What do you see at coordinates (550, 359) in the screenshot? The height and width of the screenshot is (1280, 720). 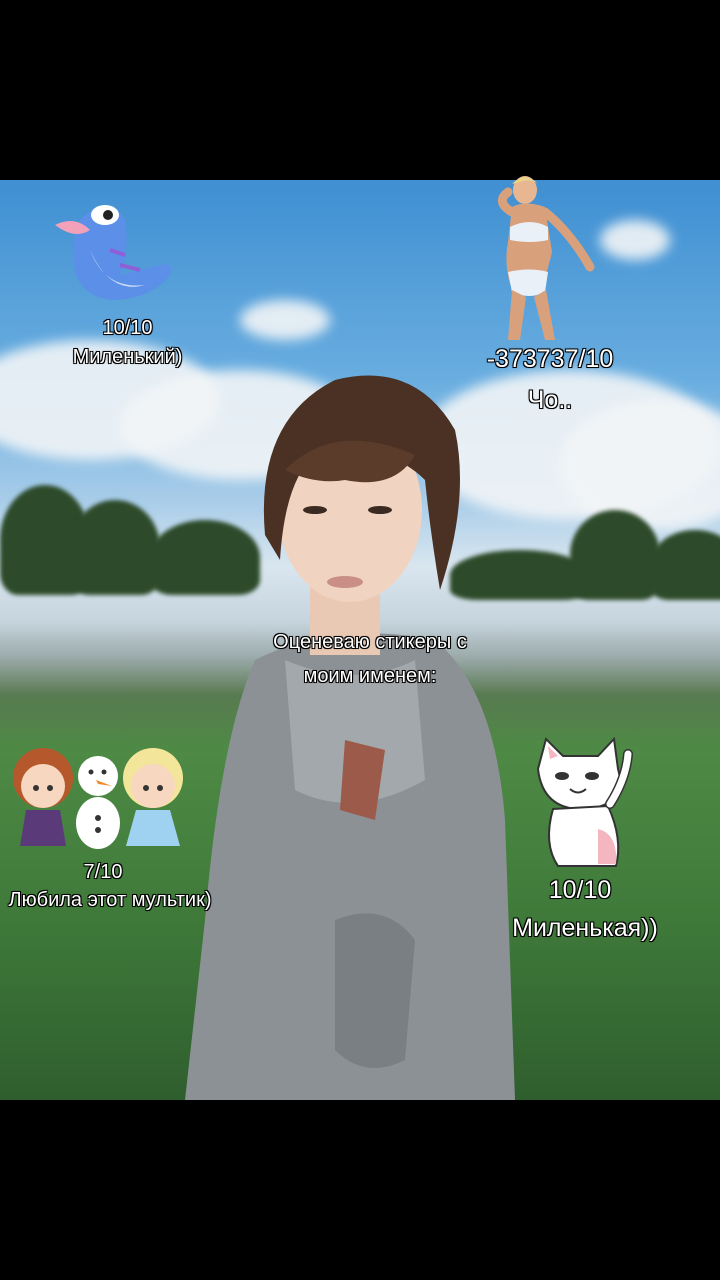 I see `sticker-2-rating: -373737/10` at bounding box center [550, 359].